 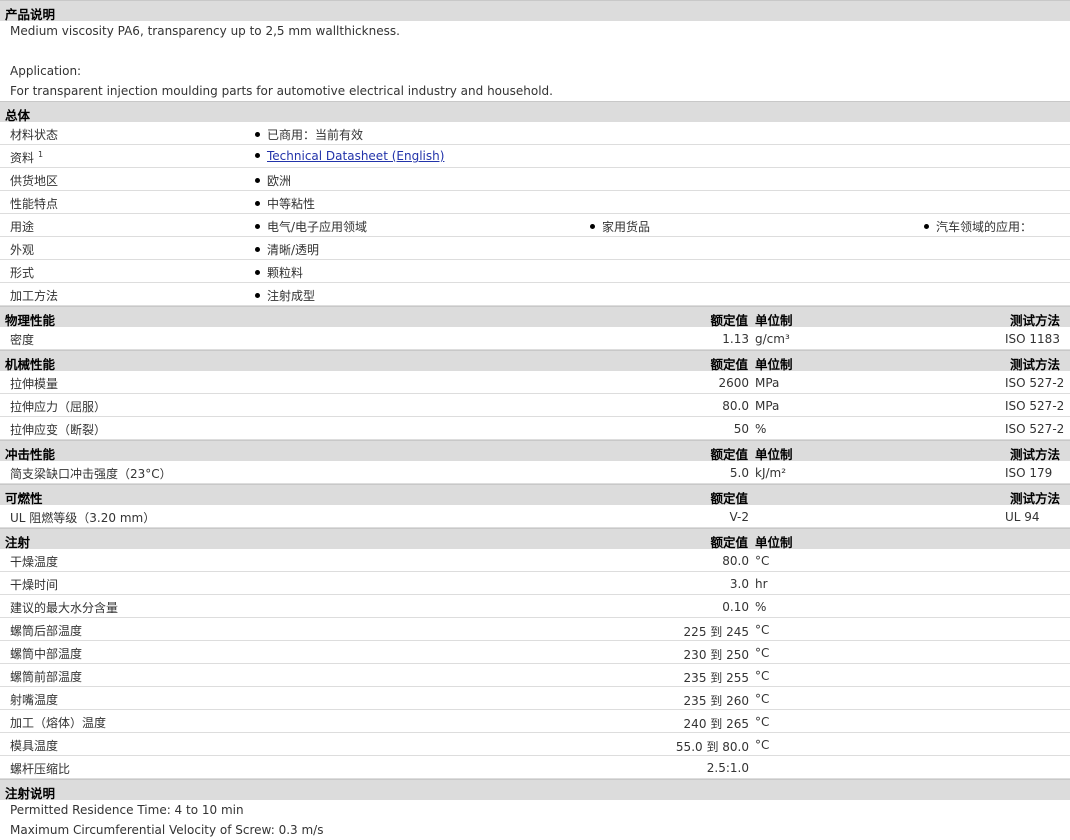 I want to click on row-label: 拉伸应变（断裂）, so click(x=58, y=430).